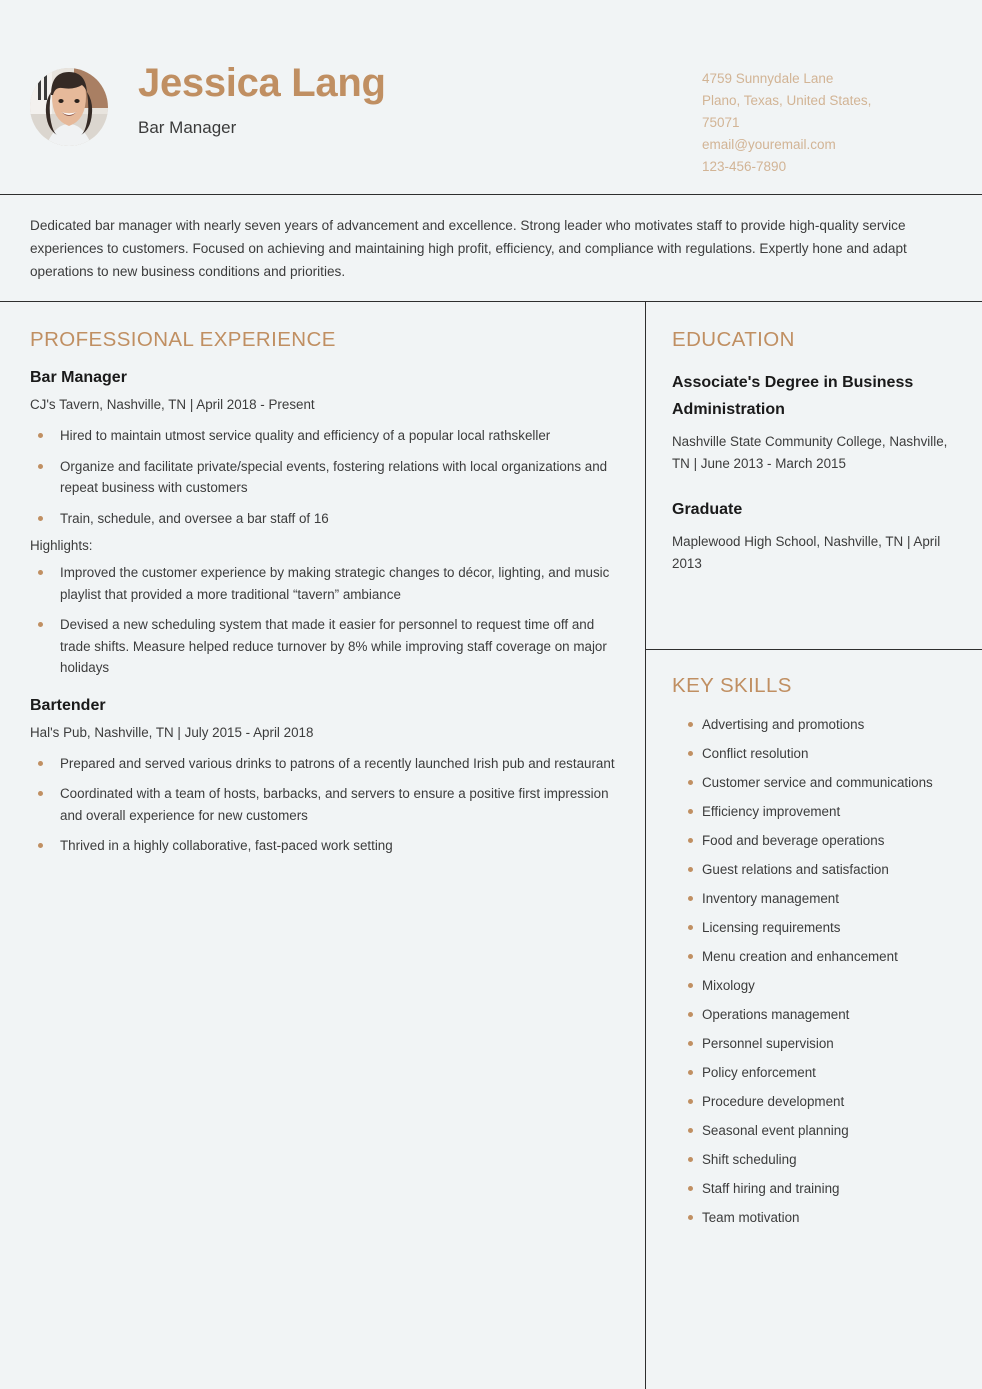  What do you see at coordinates (813, 840) in the screenshot?
I see `skill-item: Food and beverage operations` at bounding box center [813, 840].